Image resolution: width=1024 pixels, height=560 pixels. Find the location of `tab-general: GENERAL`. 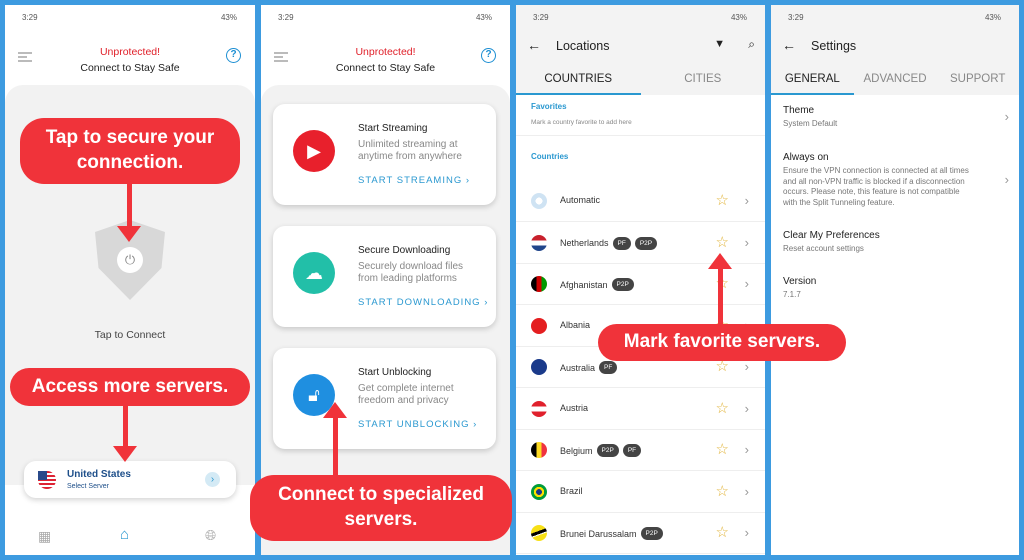

tab-general: GENERAL is located at coordinates (812, 80).